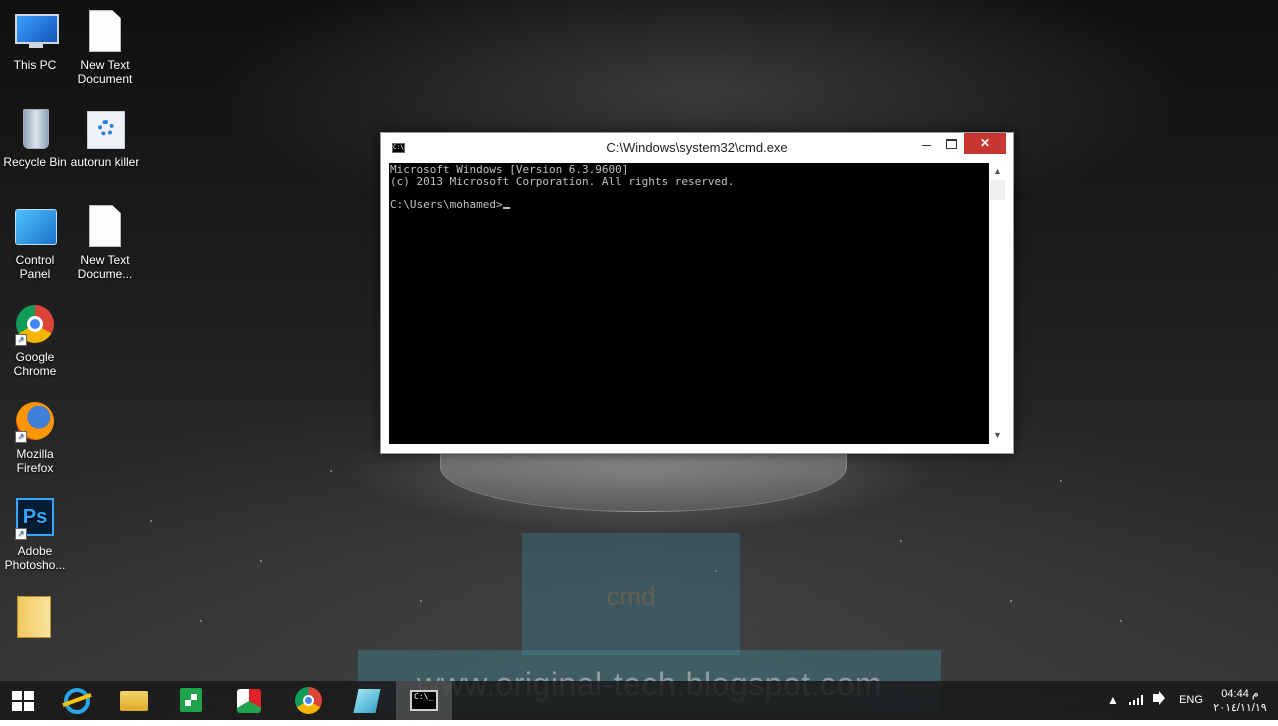  I want to click on office-icon, so click(249, 701).